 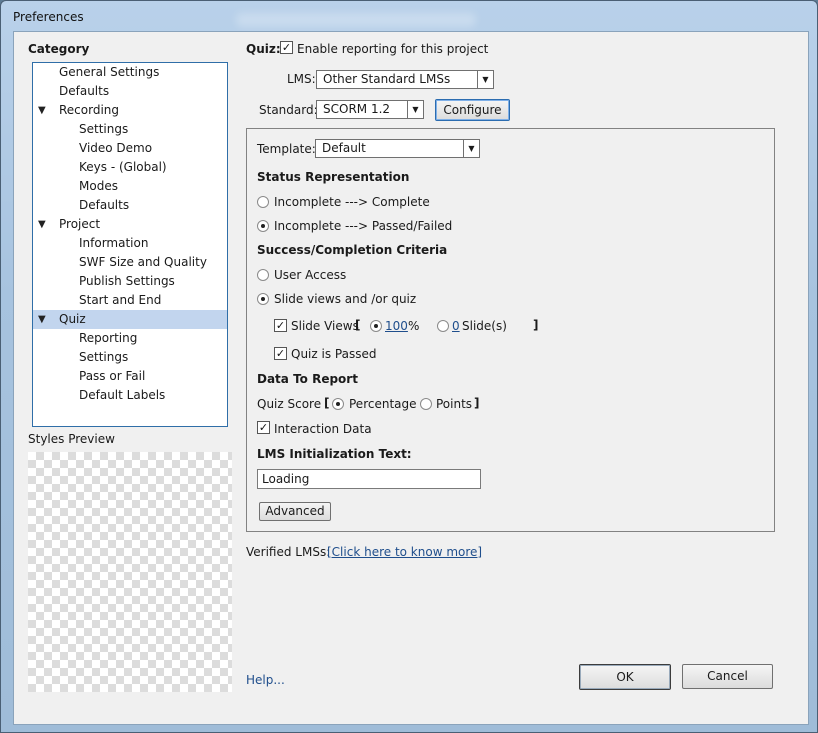 What do you see at coordinates (122, 395) in the screenshot?
I see `tree-item-label: Default Labels` at bounding box center [122, 395].